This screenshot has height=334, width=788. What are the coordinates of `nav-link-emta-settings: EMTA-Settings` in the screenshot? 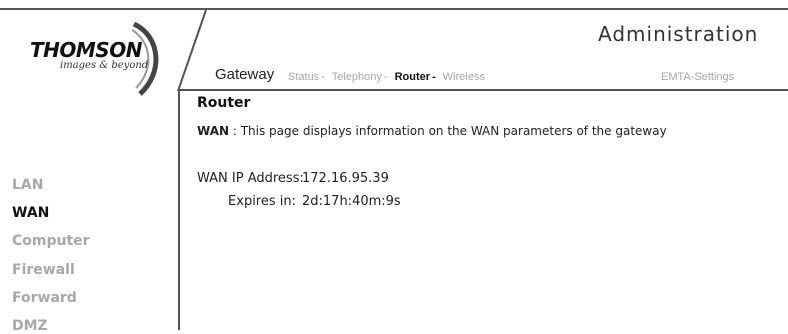 It's located at (697, 77).